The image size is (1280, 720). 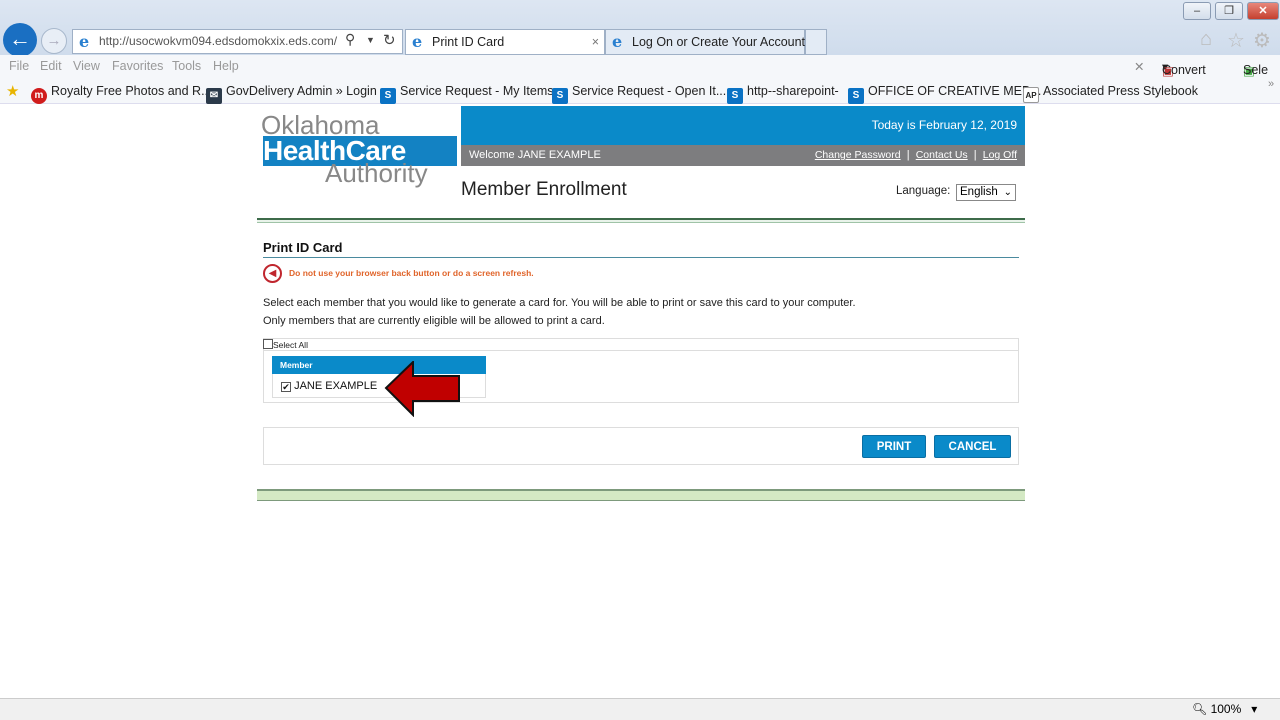 I want to click on tab-log-on: e Log On or Create Your Account, so click(x=705, y=42).